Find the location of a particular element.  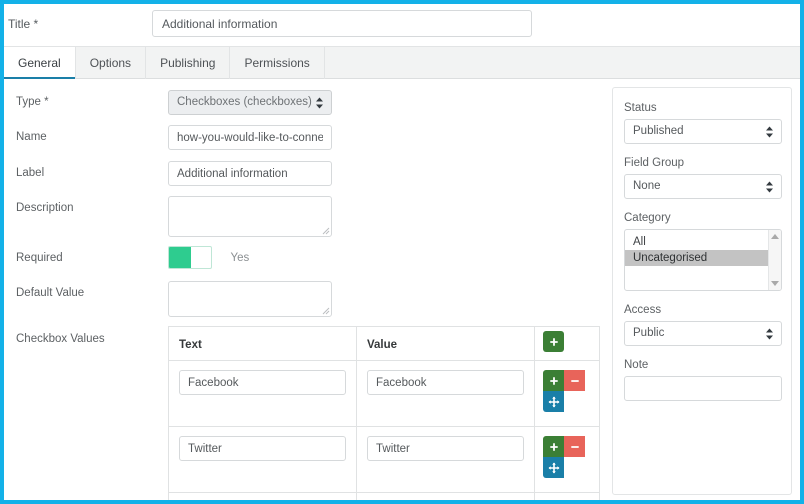

sidebar-group-field-group: Field Group None is located at coordinates (703, 178).